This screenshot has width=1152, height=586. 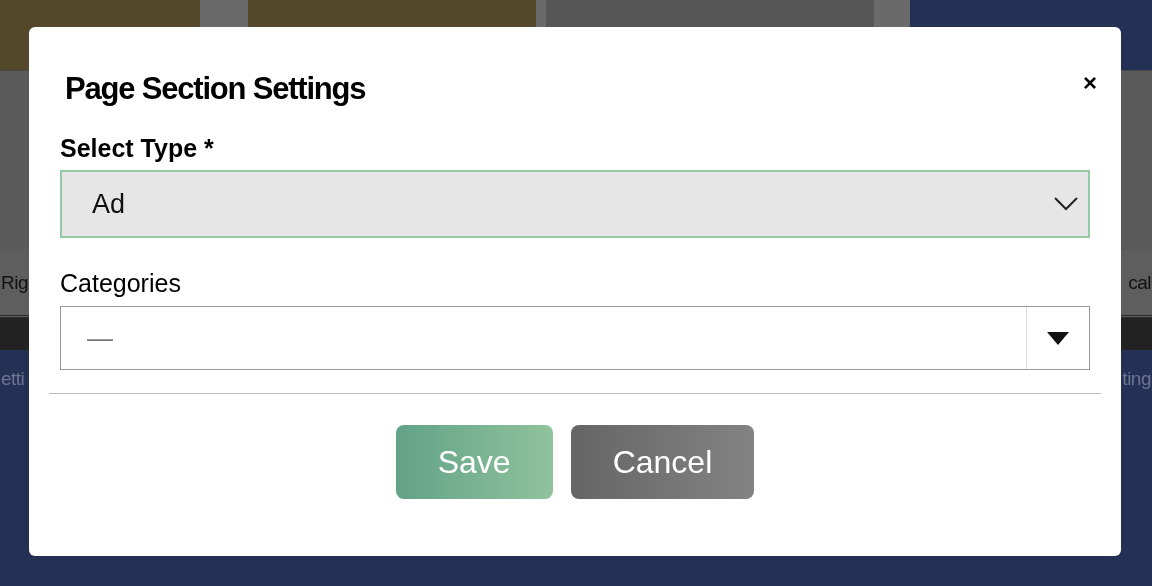 What do you see at coordinates (1139, 282) in the screenshot?
I see `tile-label: cal` at bounding box center [1139, 282].